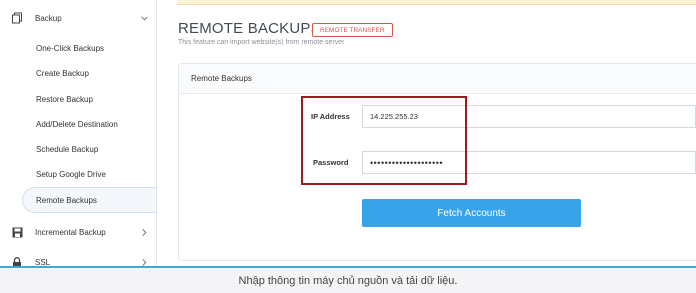  Describe the element at coordinates (66, 200) in the screenshot. I see `sidebar-item-remote-backups: Remote Backups` at that location.